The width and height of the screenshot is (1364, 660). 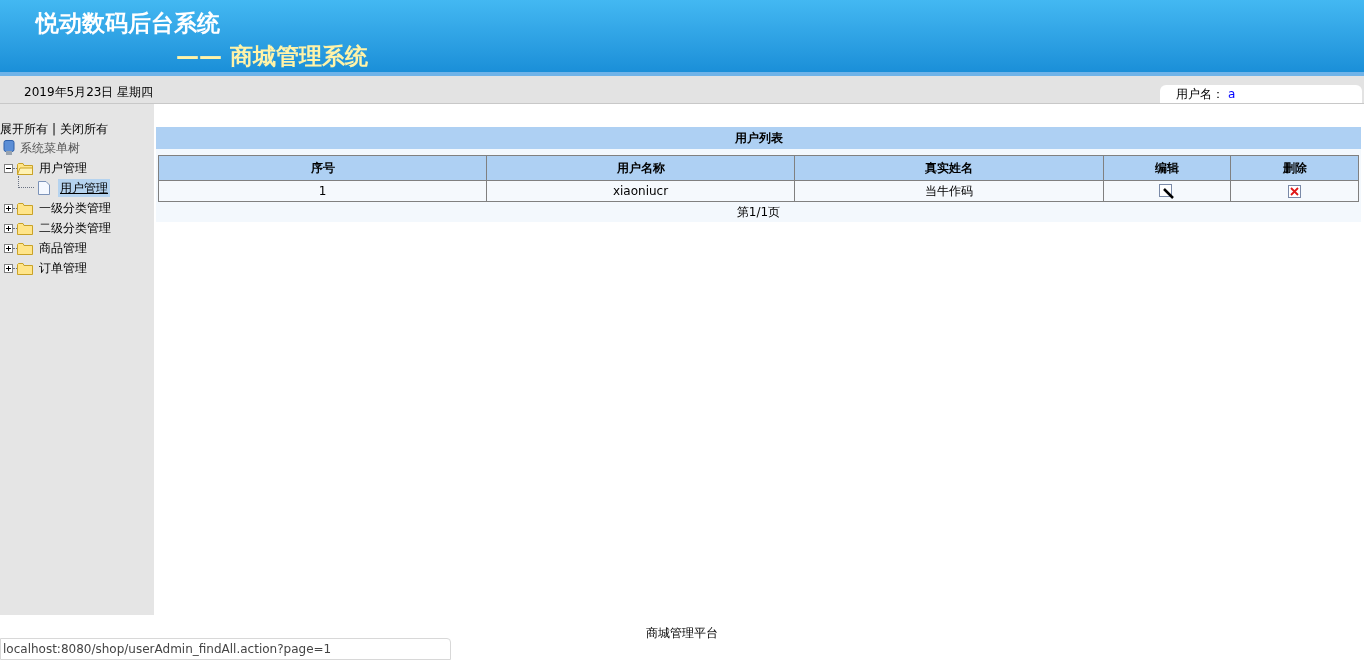 What do you see at coordinates (640, 191) in the screenshot?
I see `table-cell: xiaoniucr` at bounding box center [640, 191].